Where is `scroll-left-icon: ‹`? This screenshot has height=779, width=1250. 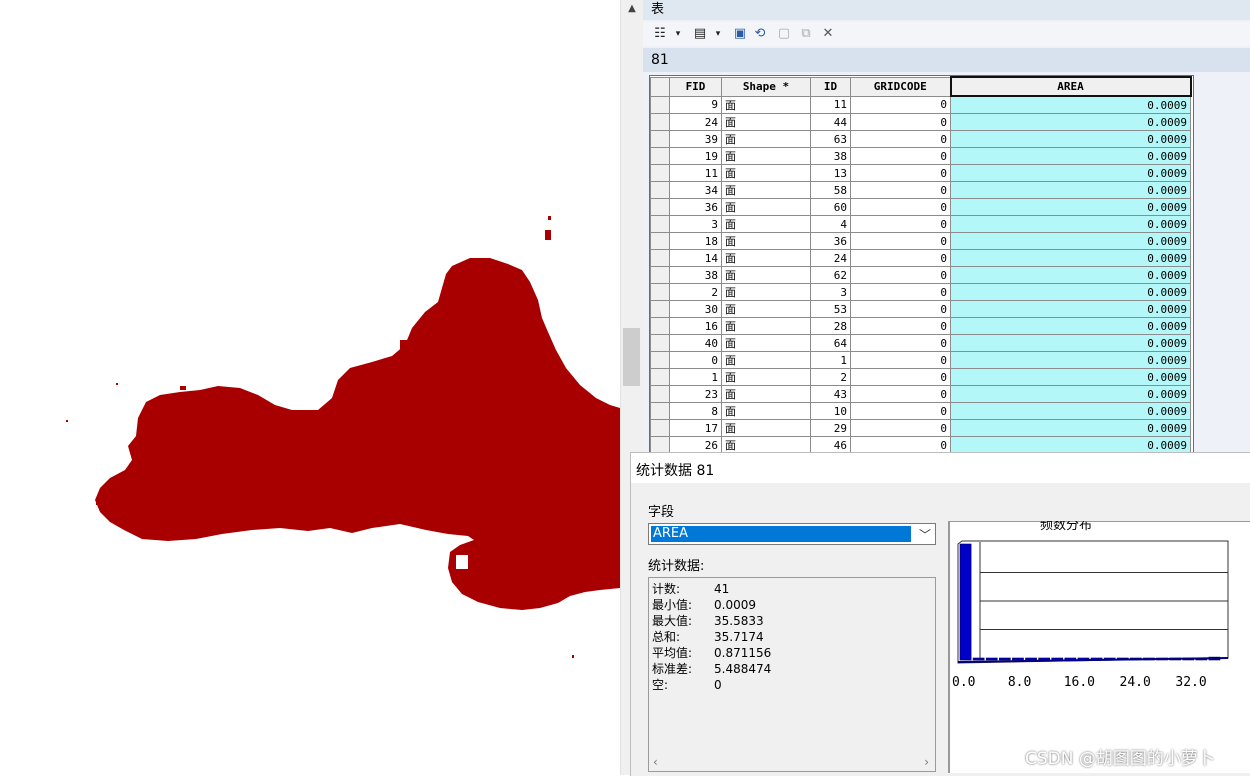
scroll-left-icon: ‹ is located at coordinates (655, 762).